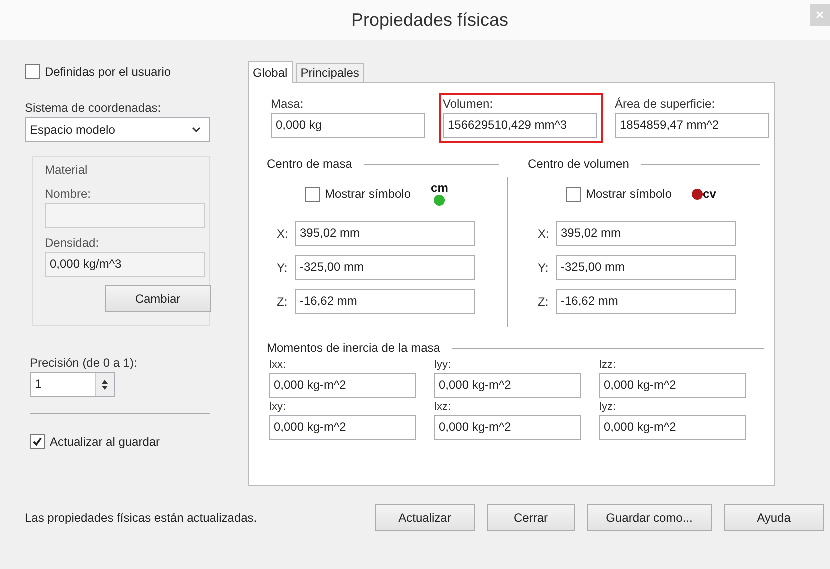 The width and height of the screenshot is (830, 569). I want to click on field-label: Nombre:, so click(68, 194).